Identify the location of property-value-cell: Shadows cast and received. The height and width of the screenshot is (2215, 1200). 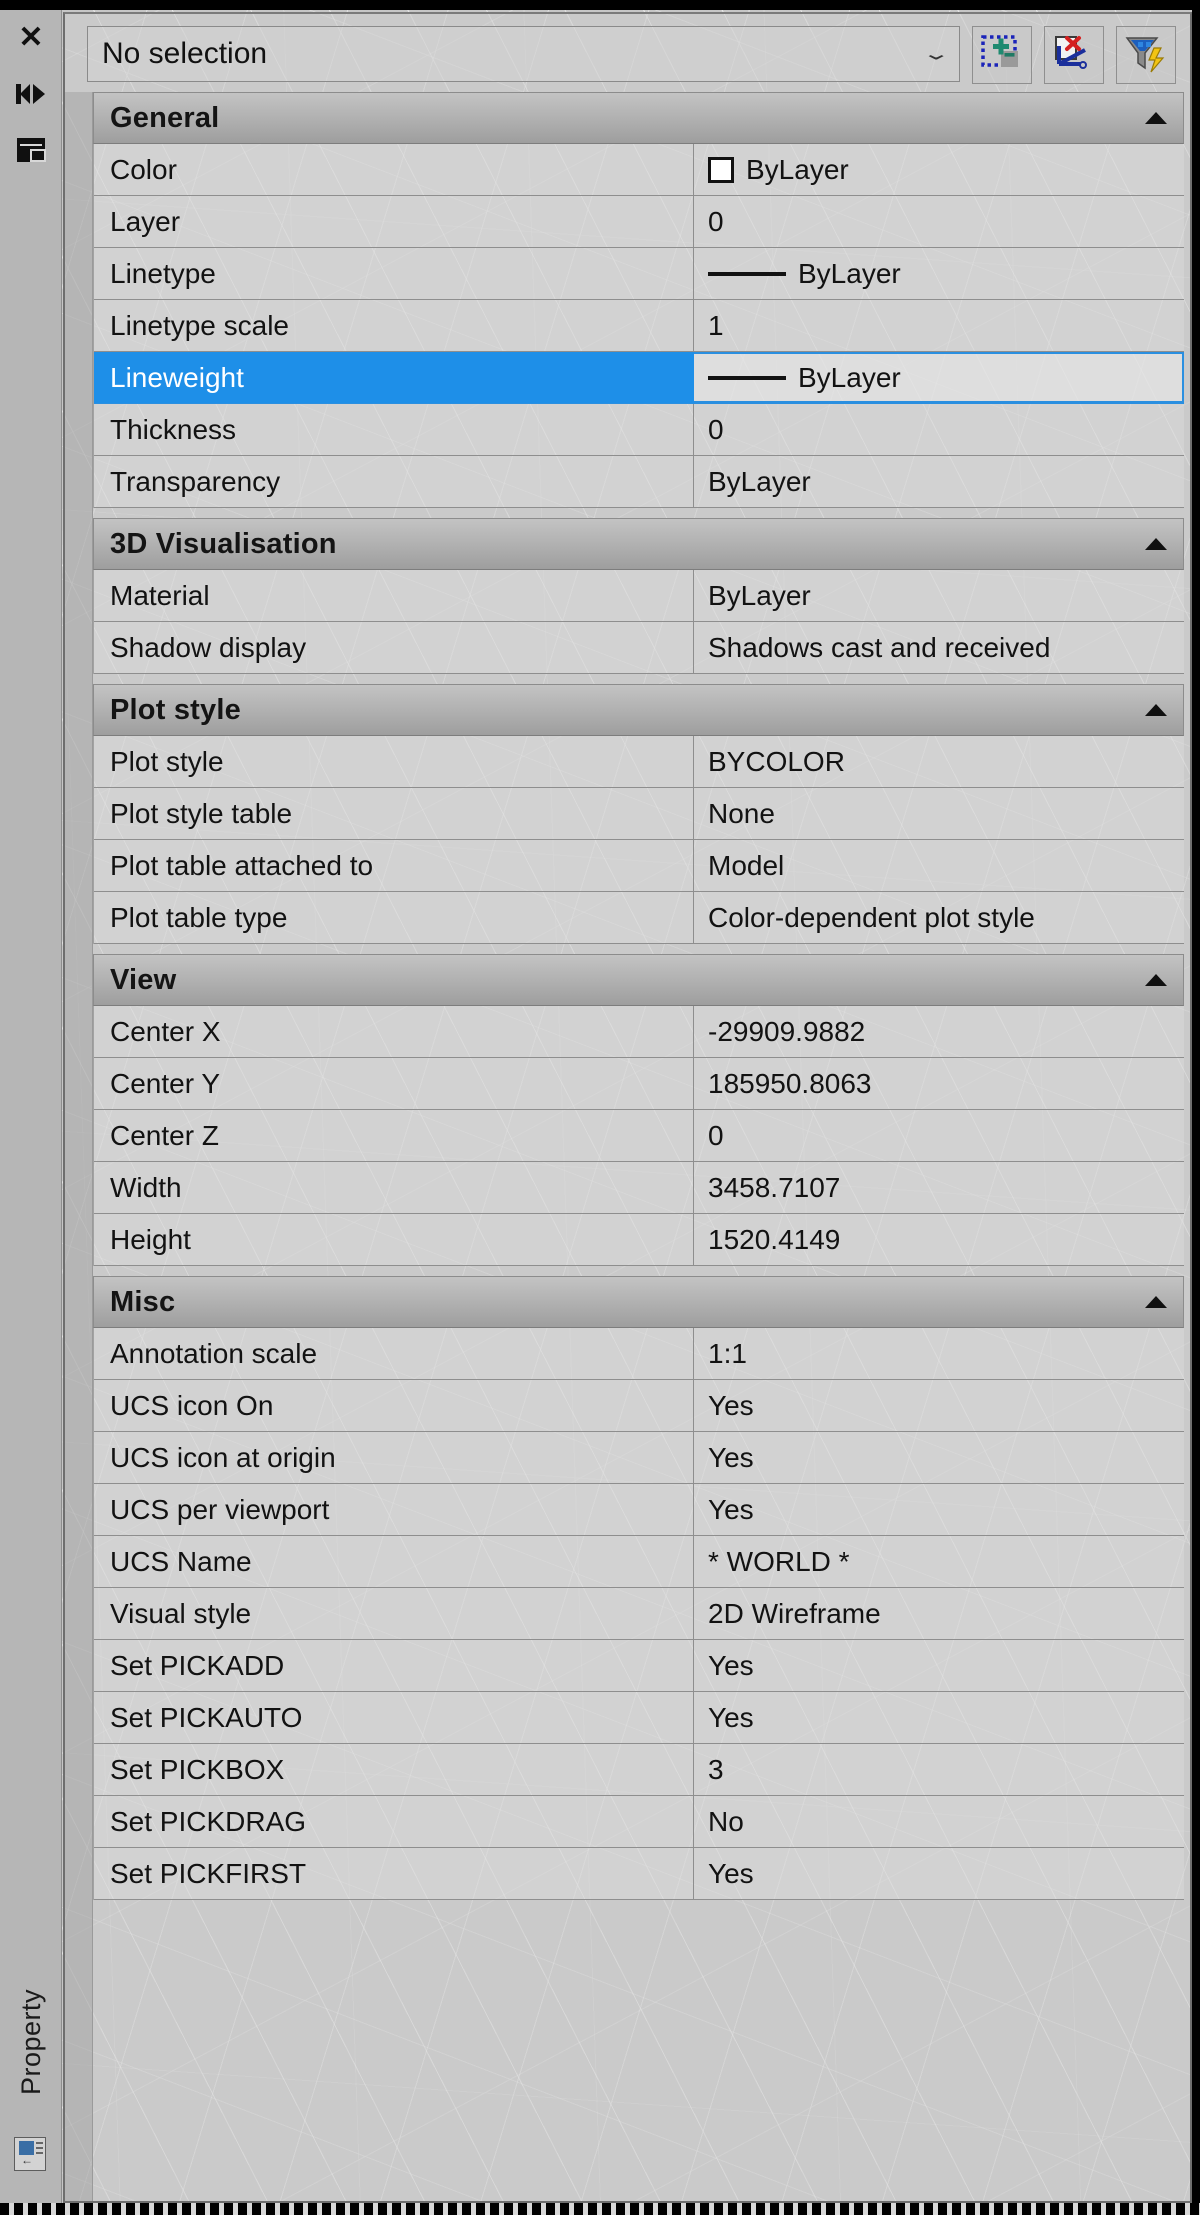
(939, 647).